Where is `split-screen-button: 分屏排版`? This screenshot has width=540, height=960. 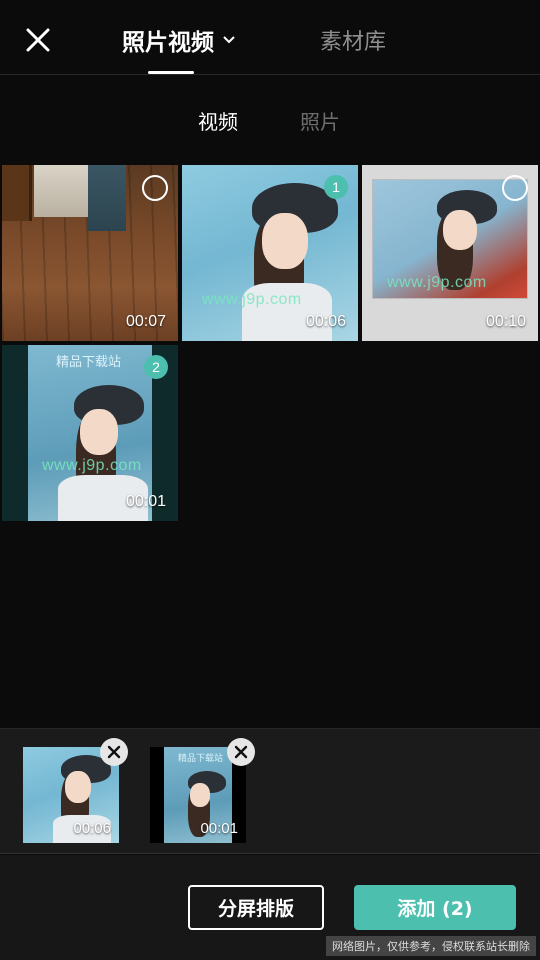
split-screen-button: 分屏排版 is located at coordinates (256, 907).